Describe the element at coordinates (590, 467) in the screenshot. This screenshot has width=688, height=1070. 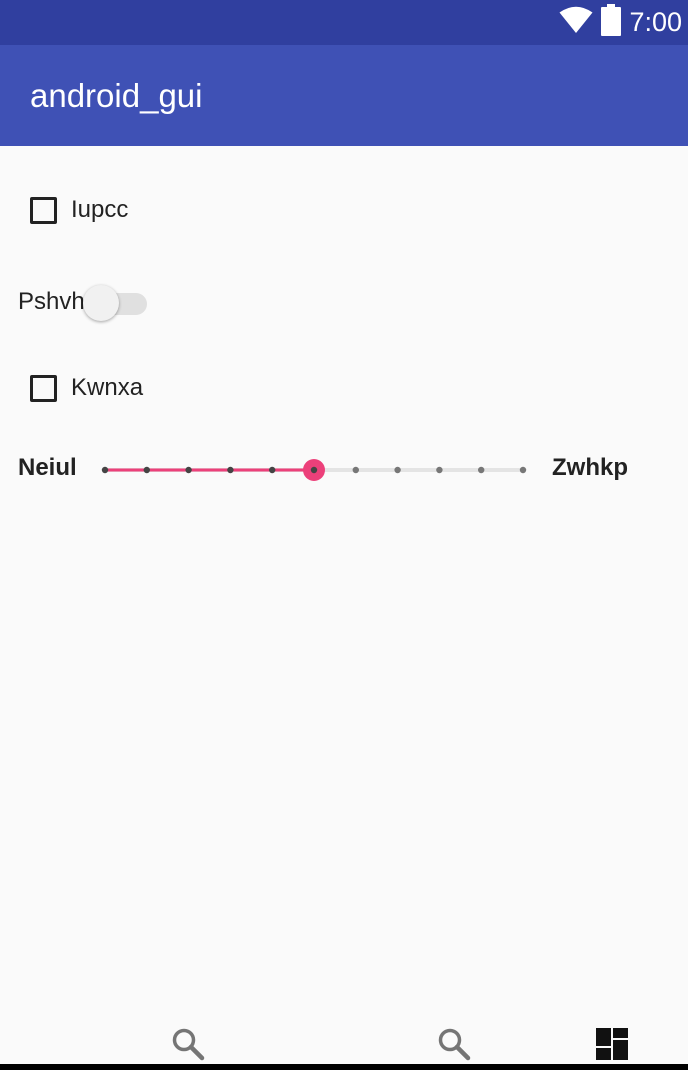
I see `slider-max-label: Zwhkp` at that location.